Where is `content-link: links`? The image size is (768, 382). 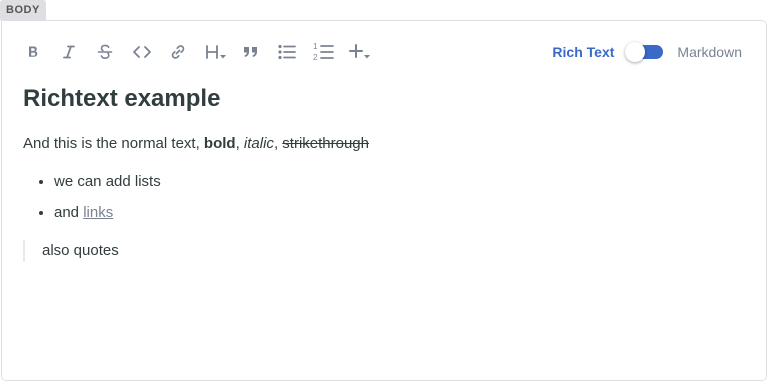 content-link: links is located at coordinates (98, 212).